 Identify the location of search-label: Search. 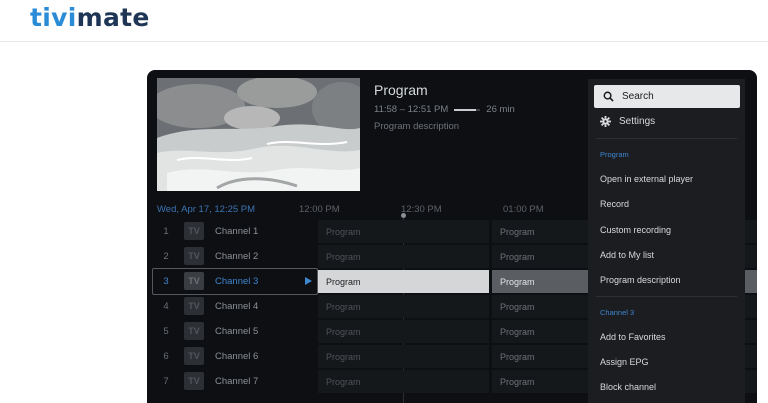
(638, 96).